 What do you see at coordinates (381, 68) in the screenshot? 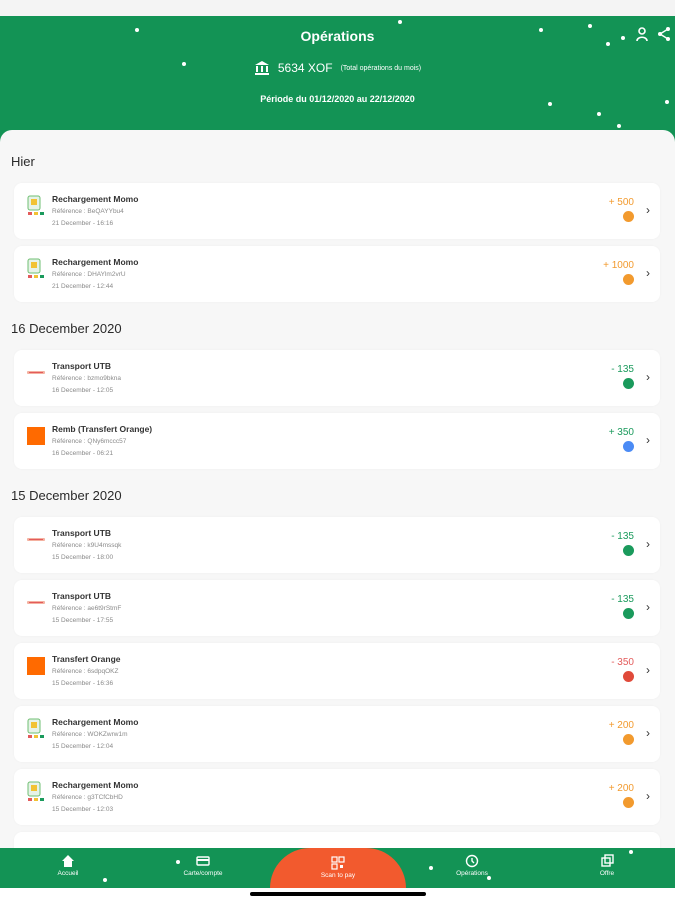
I see `total-note: (Total opérations du mois)` at bounding box center [381, 68].